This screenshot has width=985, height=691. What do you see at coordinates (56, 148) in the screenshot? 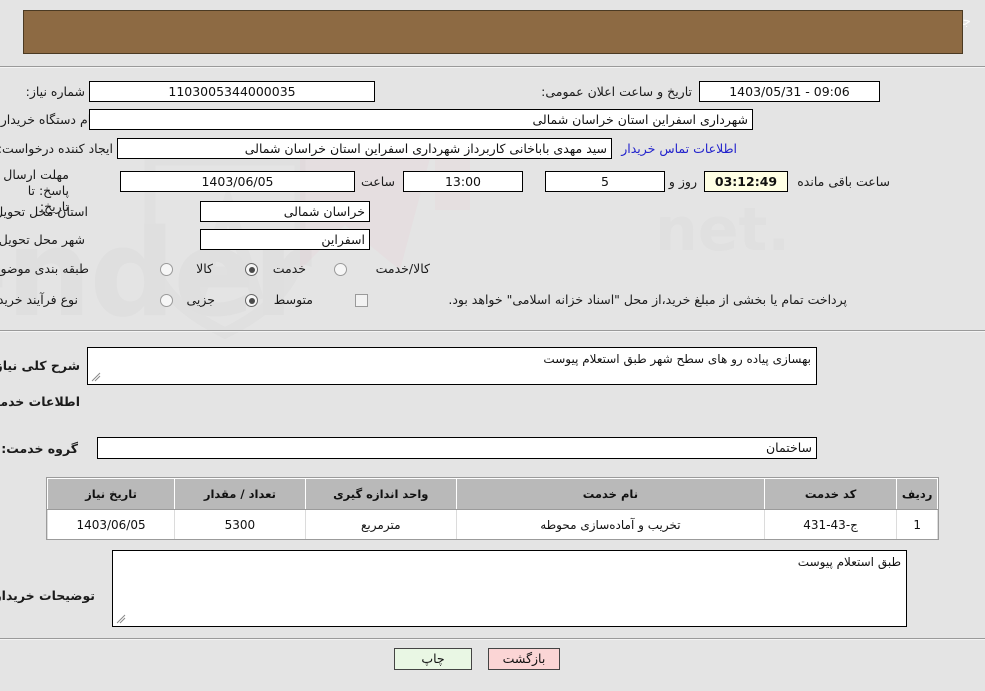
I see `creator-label: ایجاد کننده درخواست:` at bounding box center [56, 148].